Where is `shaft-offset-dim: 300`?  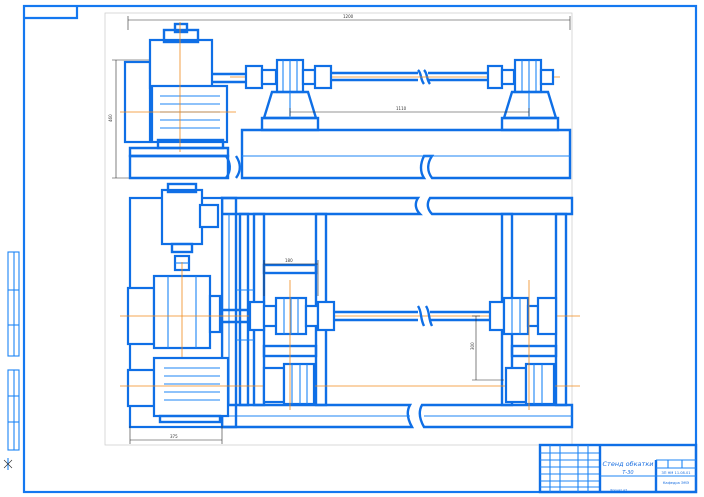 shaft-offset-dim: 300 is located at coordinates (472, 346).